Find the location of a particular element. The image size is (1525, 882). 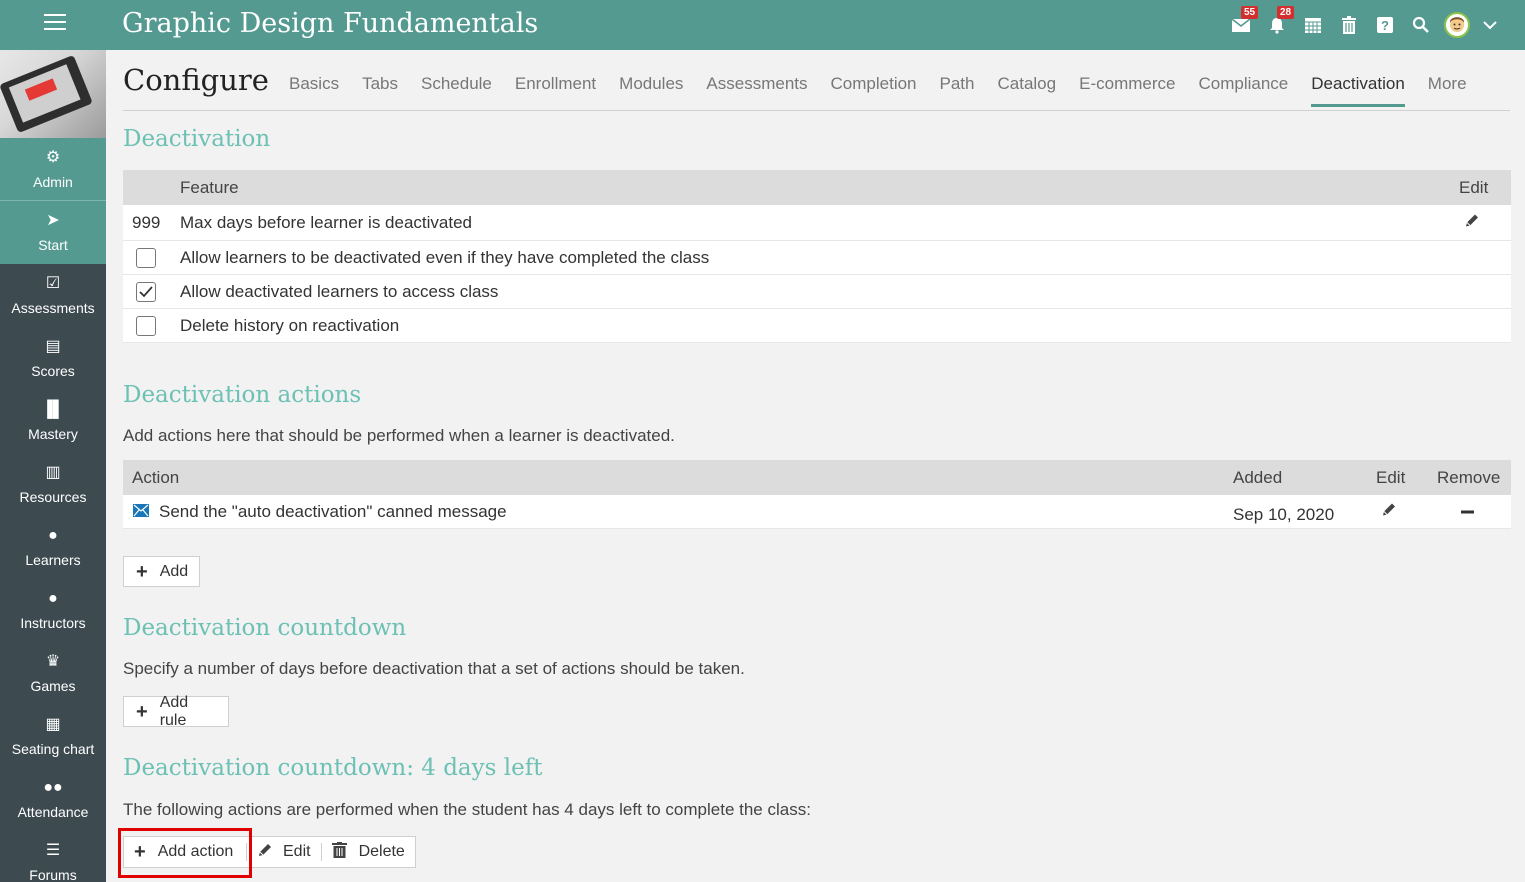

checkmark-icon is located at coordinates (146, 291).